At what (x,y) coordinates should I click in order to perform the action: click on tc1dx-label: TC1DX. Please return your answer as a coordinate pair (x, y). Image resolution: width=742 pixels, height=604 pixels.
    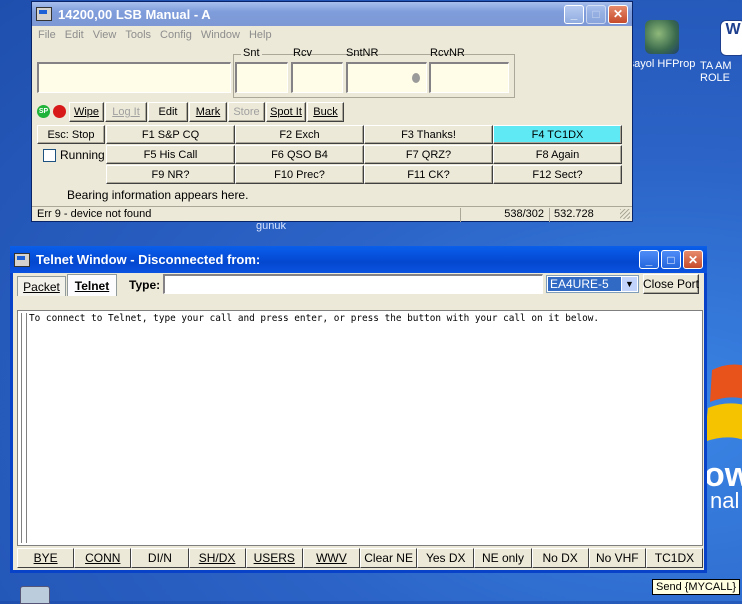
    Looking at the image, I should click on (674, 558).